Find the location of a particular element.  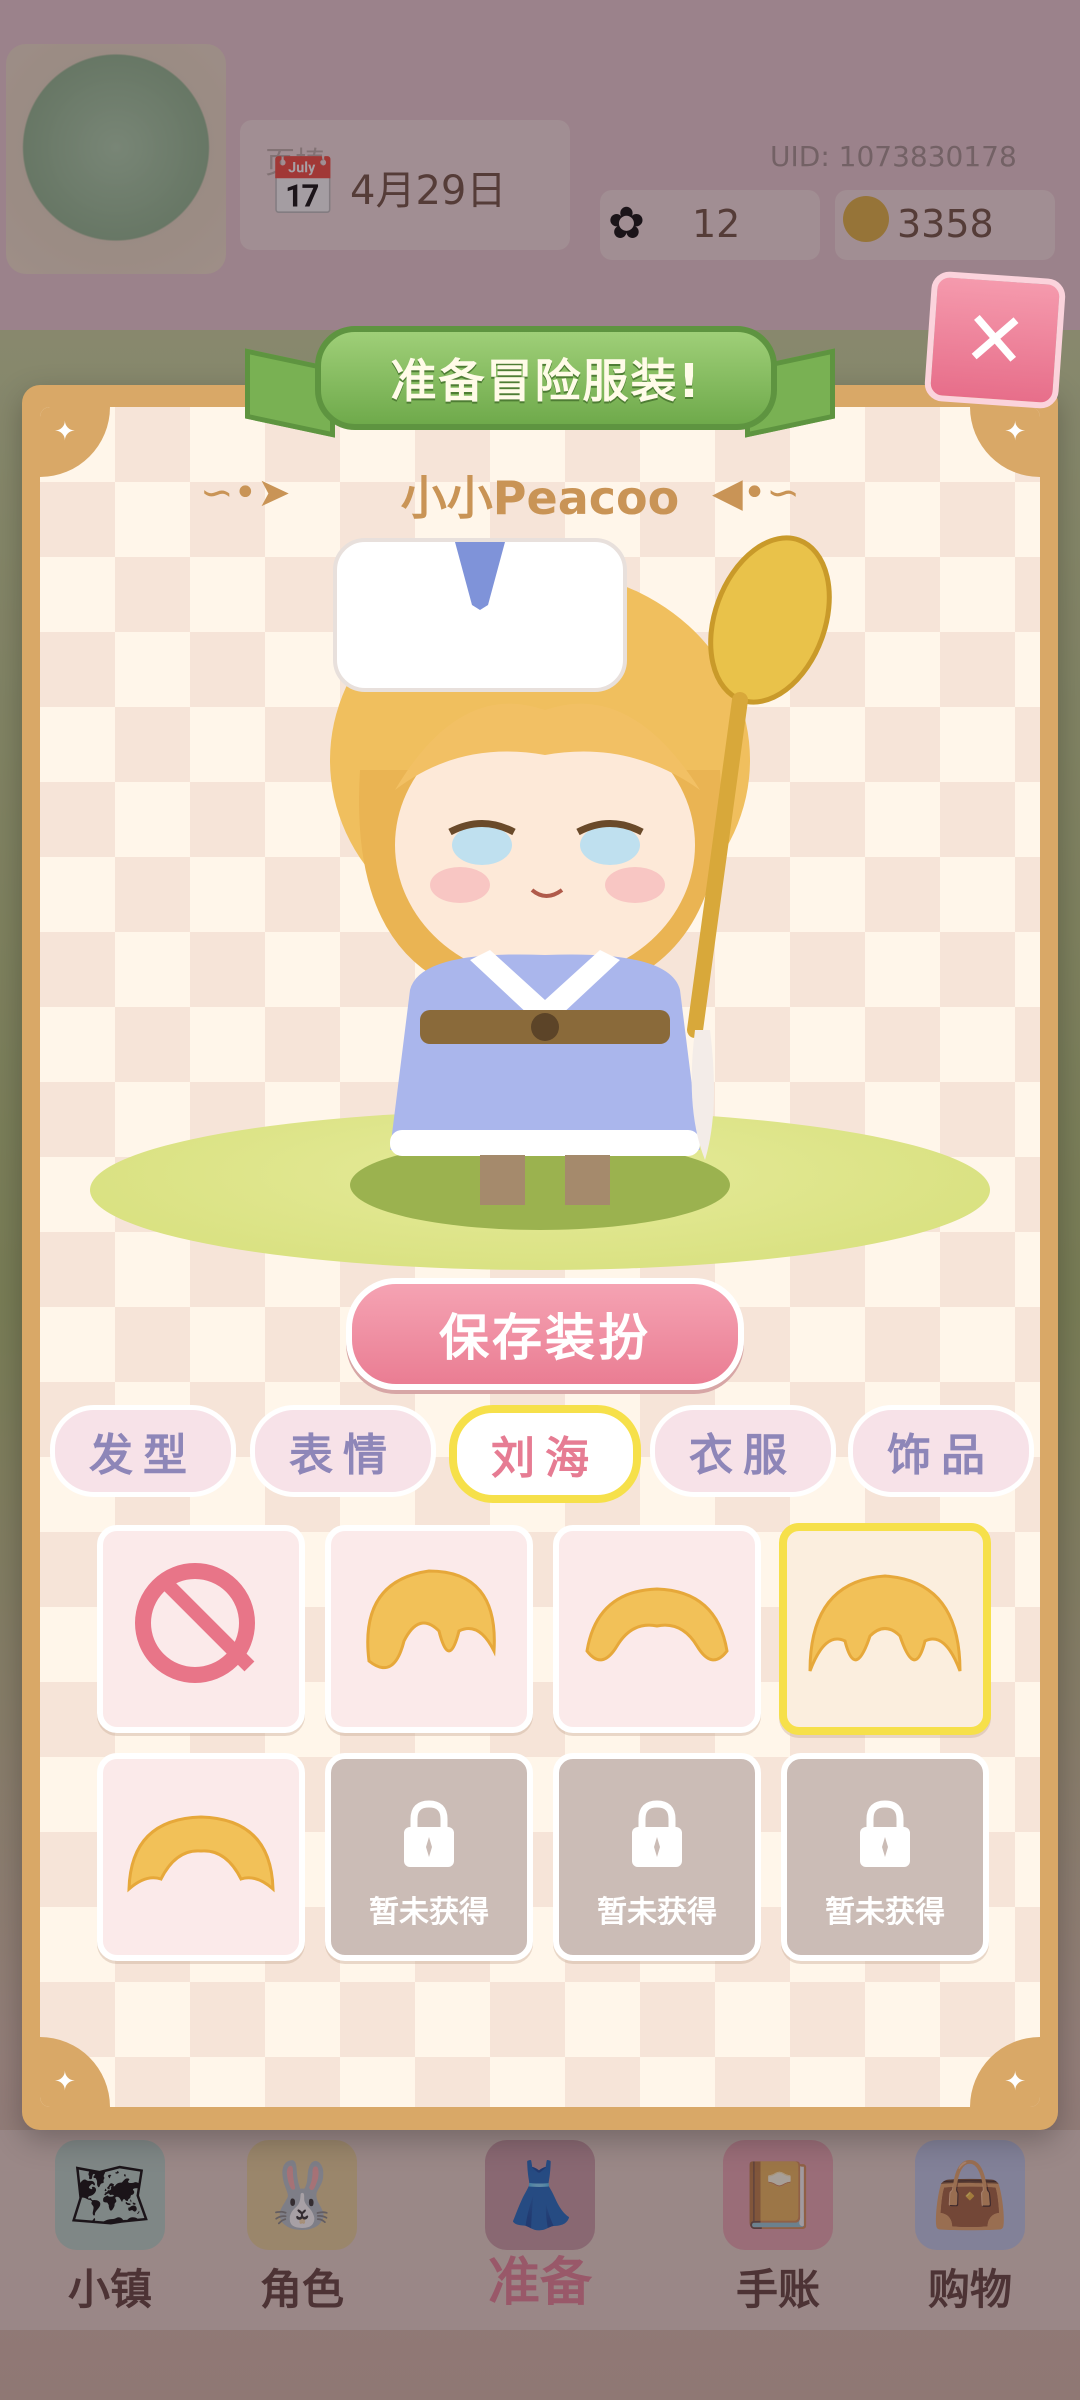

tab-label: 饰品 is located at coordinates (941, 1455).